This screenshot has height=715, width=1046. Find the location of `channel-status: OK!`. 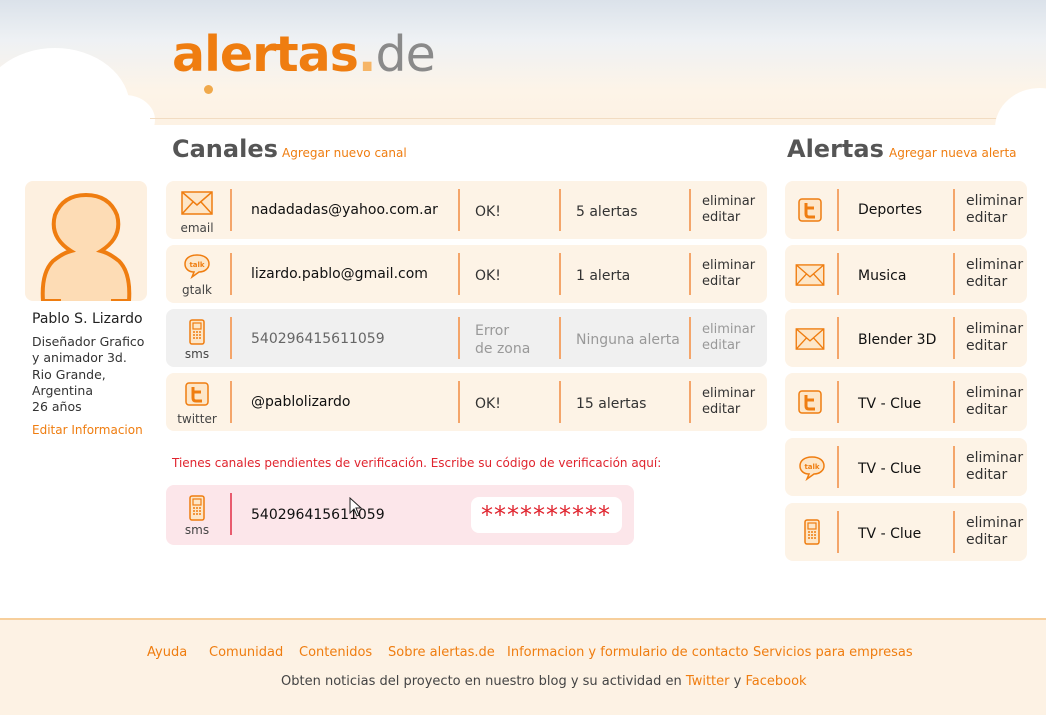

channel-status: OK! is located at coordinates (488, 276).